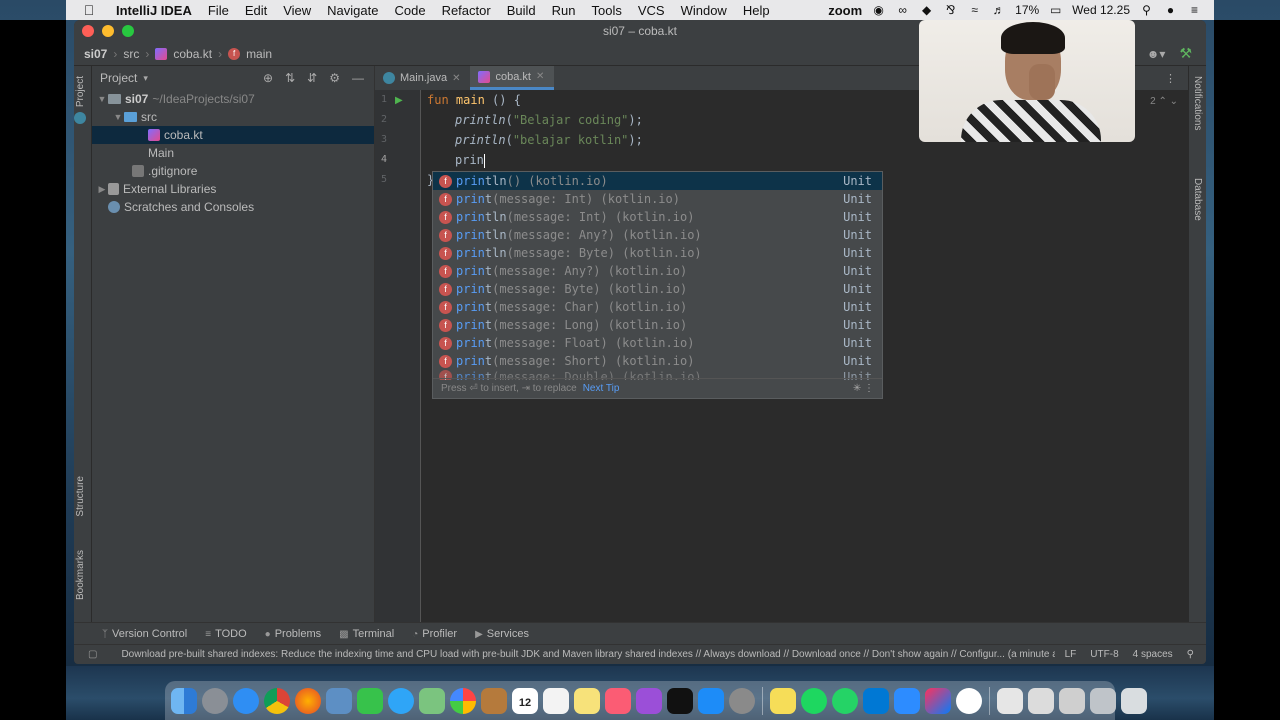 Image resolution: width=1280 pixels, height=720 pixels. I want to click on build-hammer-icon: ⚒, so click(1185, 53).